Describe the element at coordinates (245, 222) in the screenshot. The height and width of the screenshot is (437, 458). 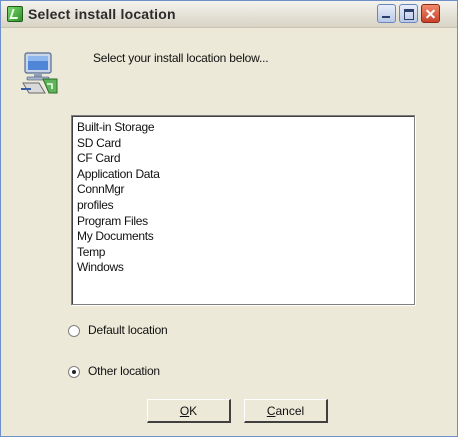
I see `list-item: Program Files` at that location.